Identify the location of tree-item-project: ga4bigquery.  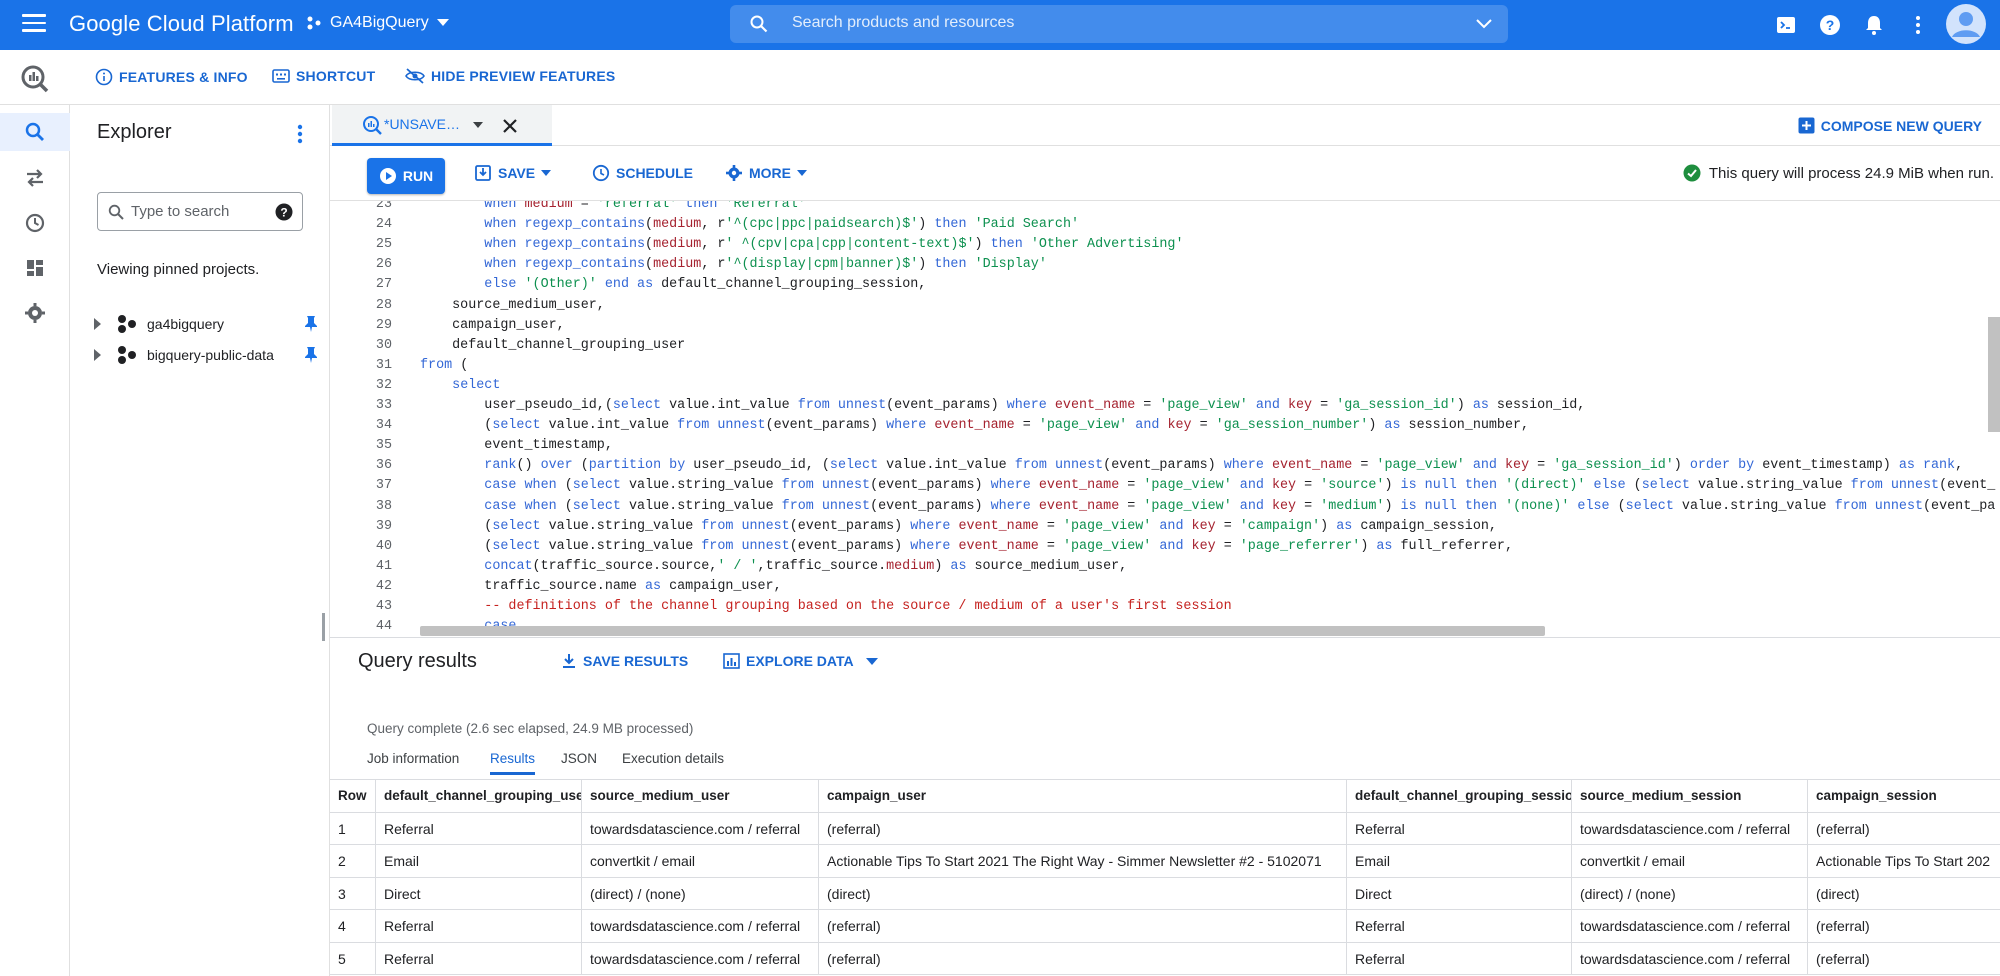
(205, 324).